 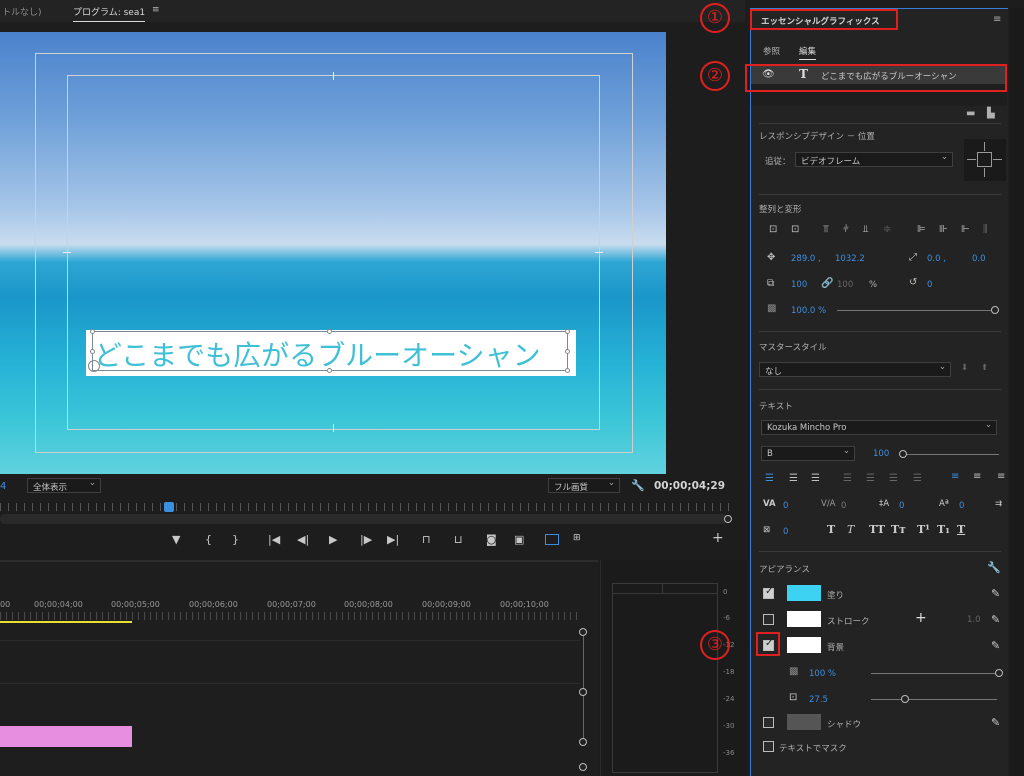 What do you see at coordinates (905, 699) in the screenshot?
I see `bg-size-slider-knob` at bounding box center [905, 699].